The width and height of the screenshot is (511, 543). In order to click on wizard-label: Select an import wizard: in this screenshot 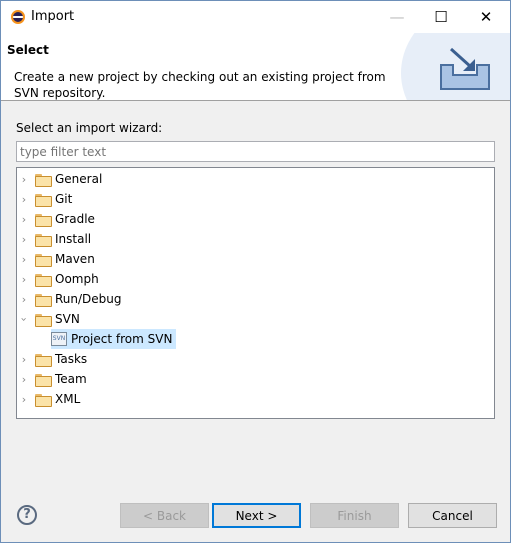, I will do `click(89, 128)`.